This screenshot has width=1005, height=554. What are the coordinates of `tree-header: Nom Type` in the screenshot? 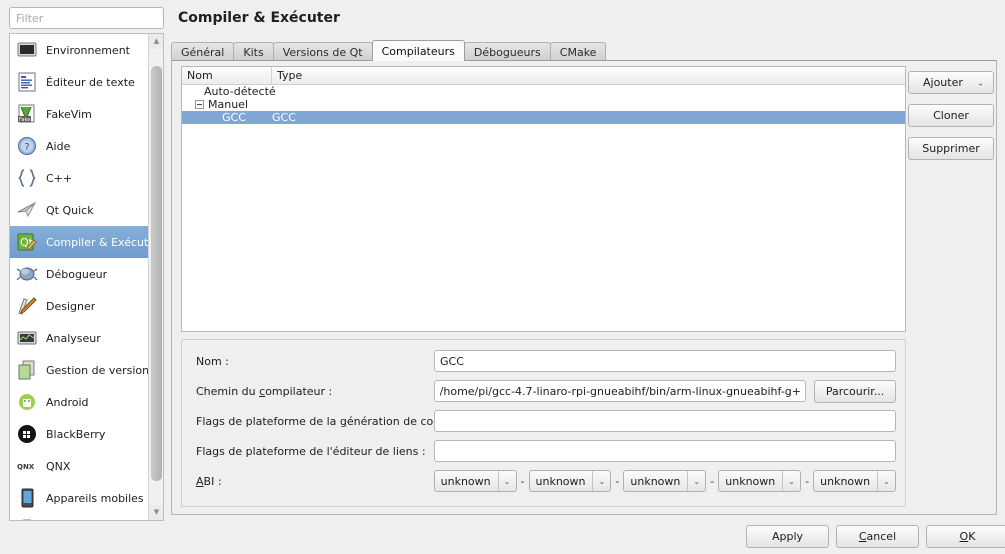 It's located at (543, 76).